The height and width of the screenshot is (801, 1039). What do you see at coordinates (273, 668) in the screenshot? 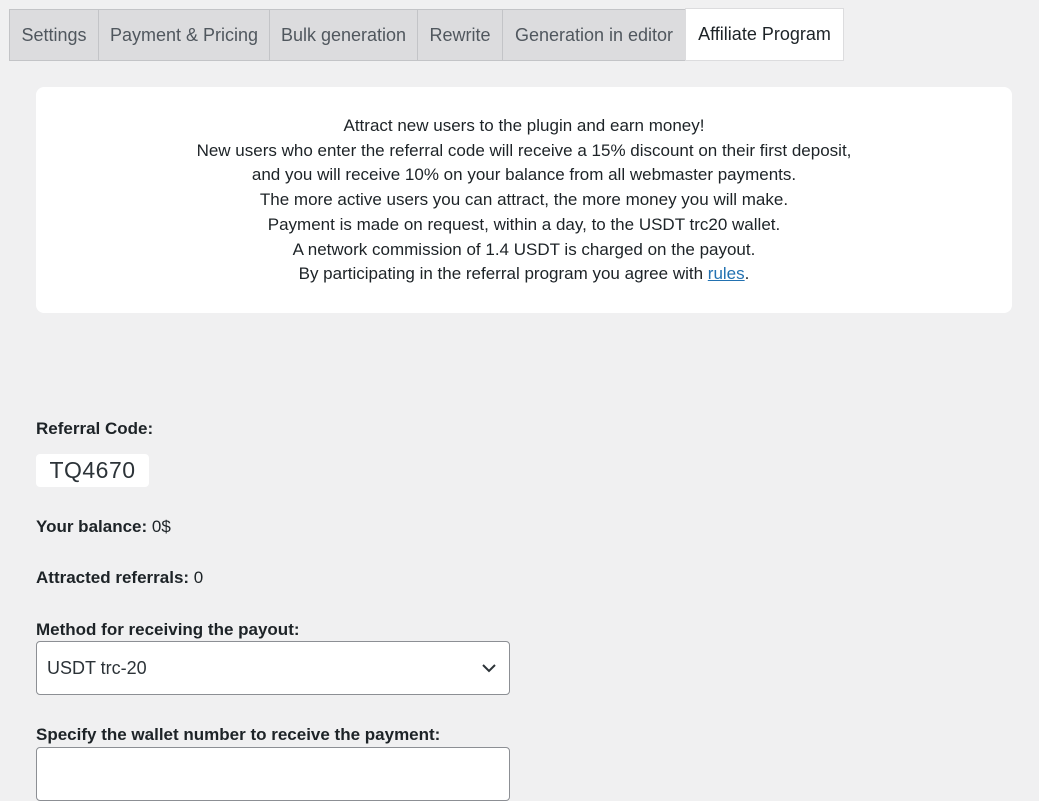
I see `payout-method-select: USDT trc-20` at bounding box center [273, 668].